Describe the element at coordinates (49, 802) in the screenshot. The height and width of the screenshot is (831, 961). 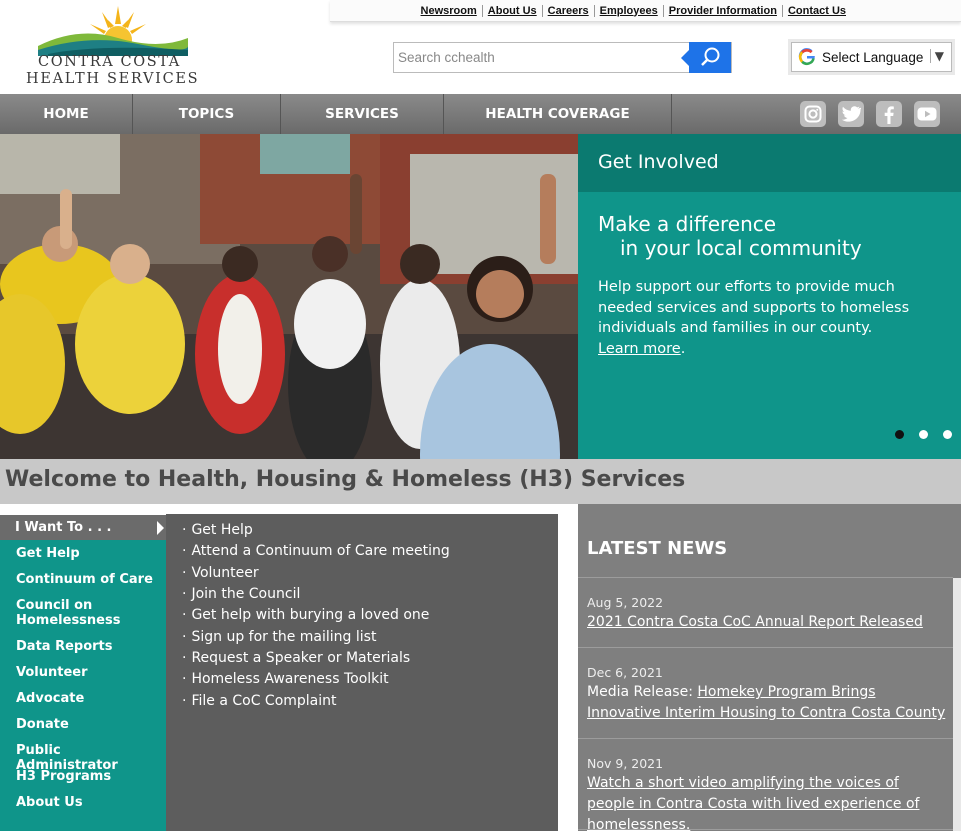
I see `sidebar-item-about-us: About Us` at that location.